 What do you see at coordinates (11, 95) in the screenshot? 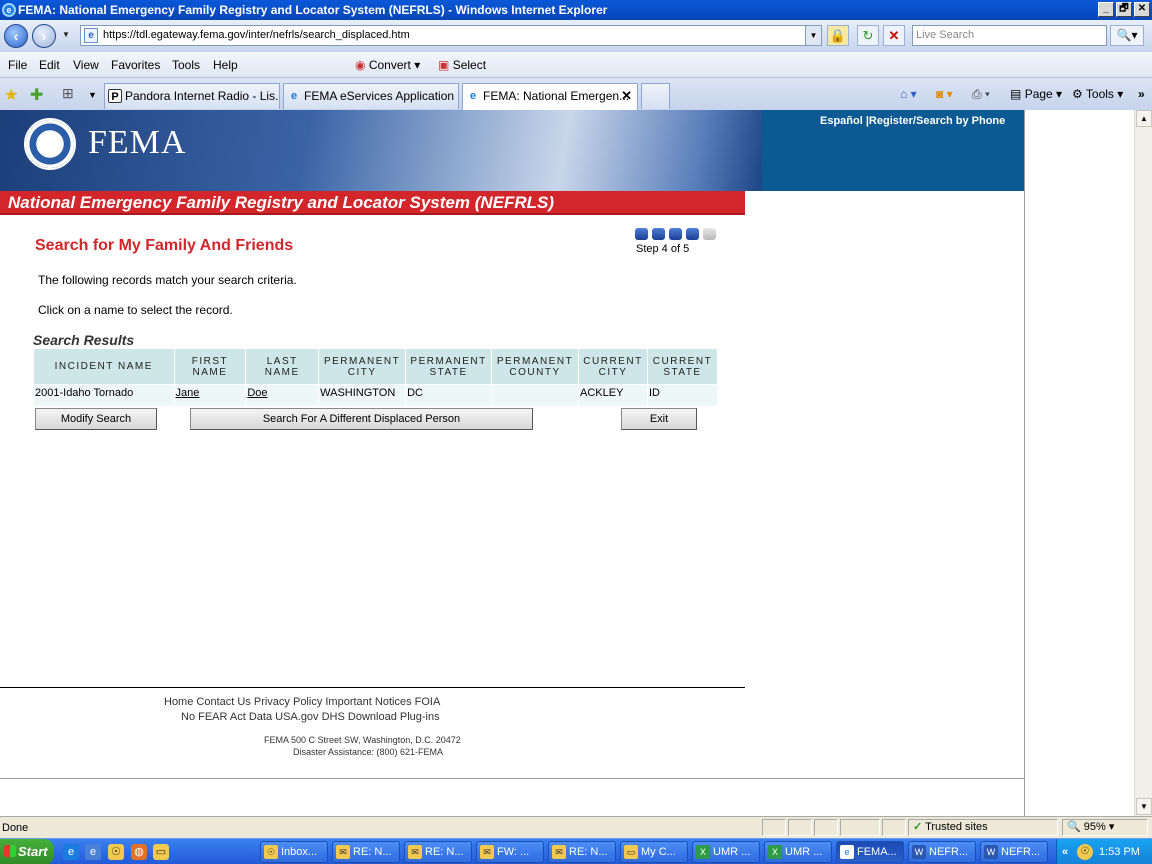
I see `favorites-star-icon: ★` at bounding box center [11, 95].